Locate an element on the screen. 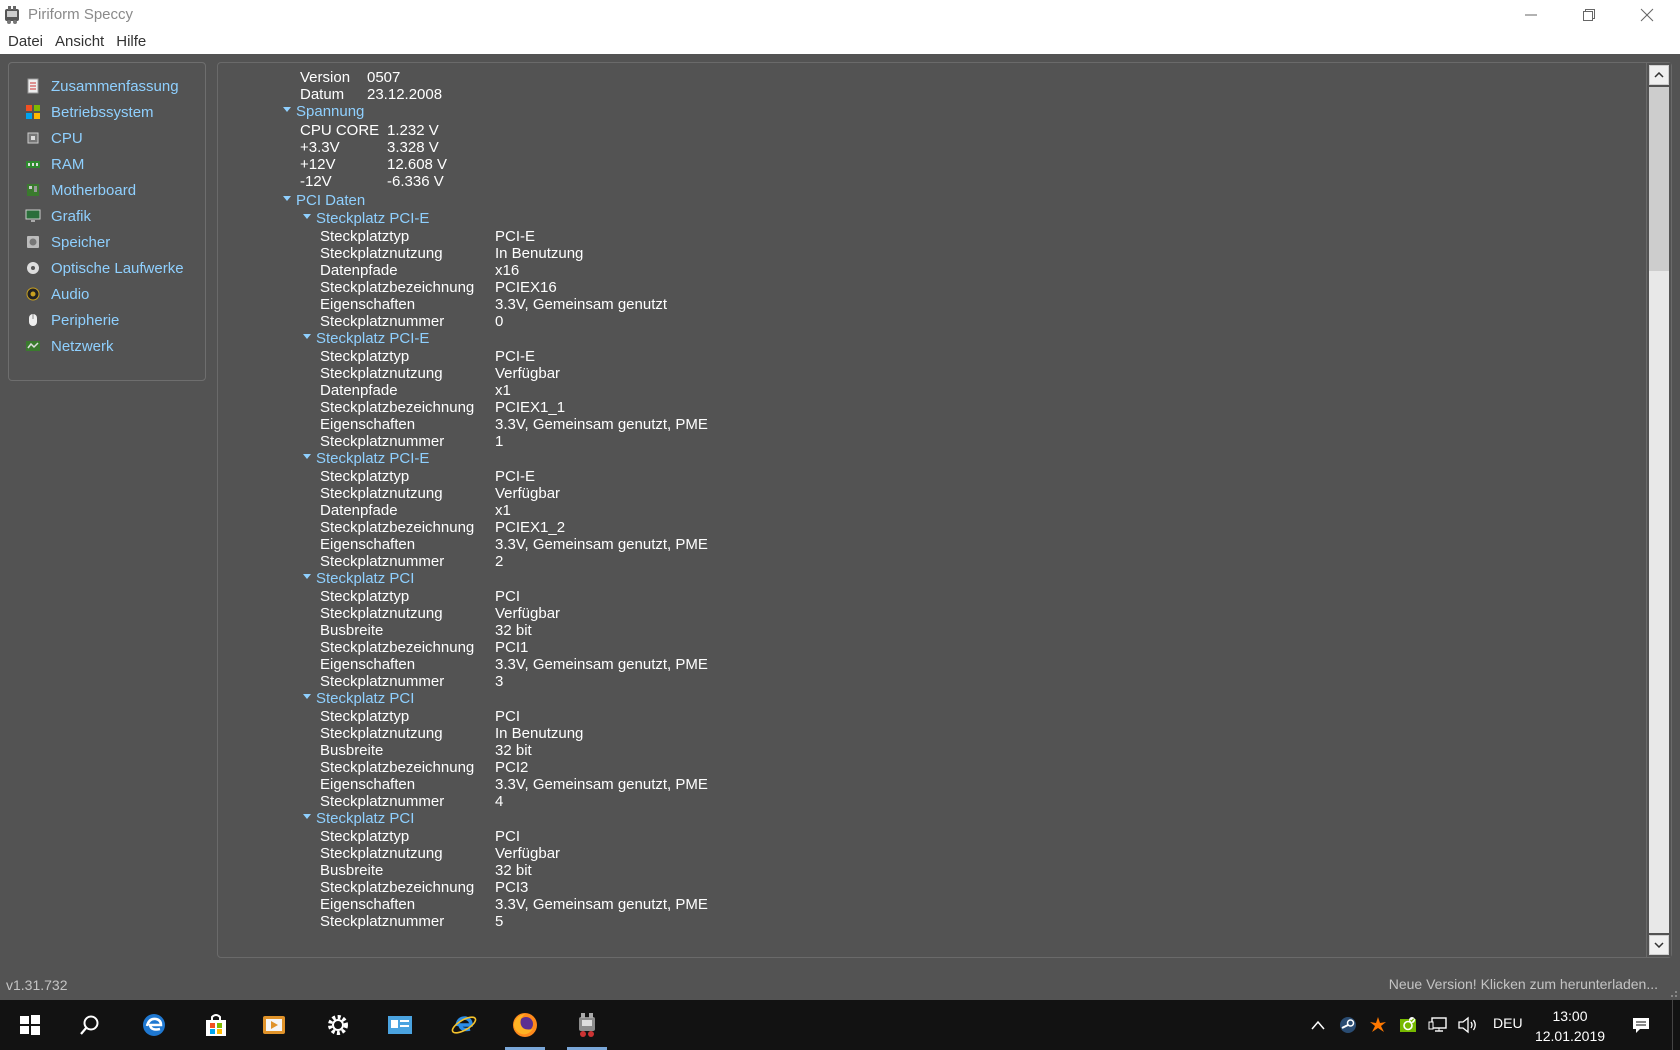  taskbar-firefox is located at coordinates (525, 1025).